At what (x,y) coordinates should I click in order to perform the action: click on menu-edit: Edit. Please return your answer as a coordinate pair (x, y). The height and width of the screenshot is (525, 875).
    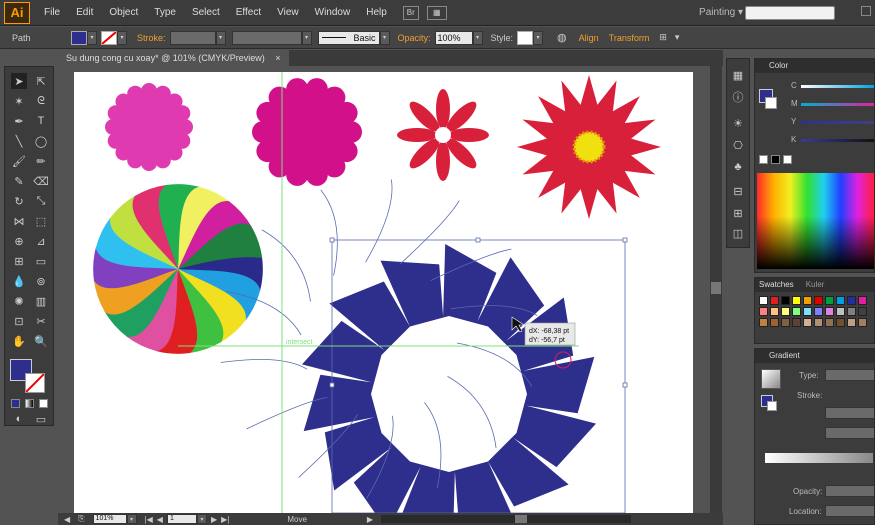
    Looking at the image, I should click on (84, 12).